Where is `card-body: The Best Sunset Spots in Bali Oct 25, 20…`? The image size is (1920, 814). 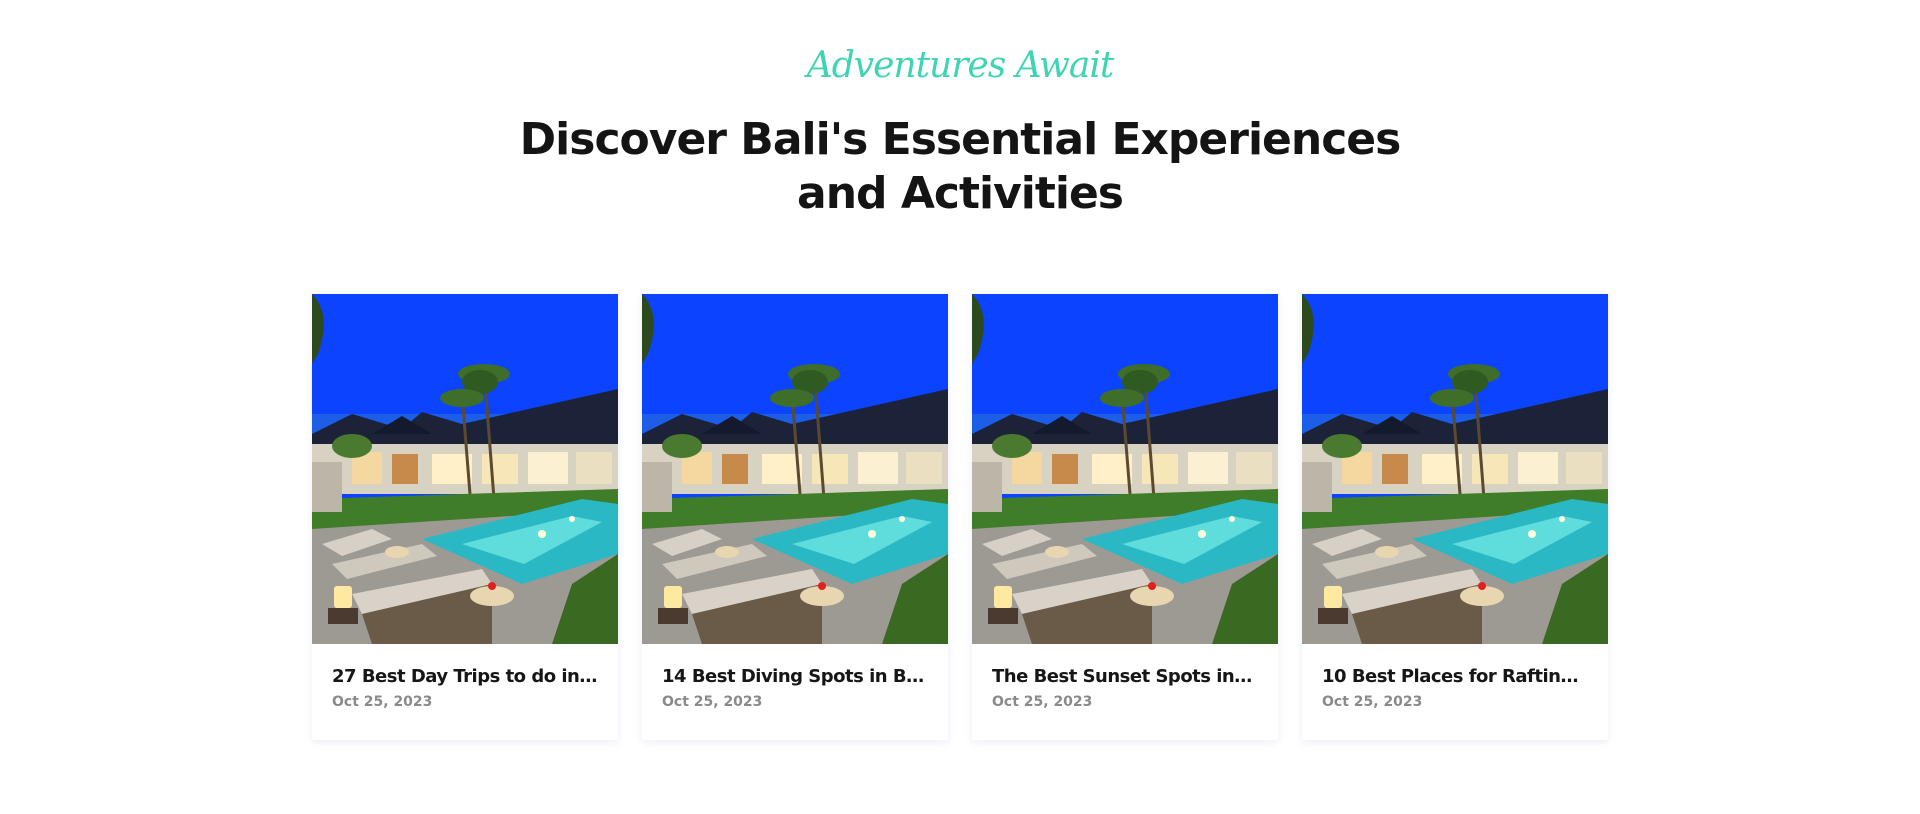
card-body: The Best Sunset Spots in Bali Oct 25, 20… is located at coordinates (1125, 678).